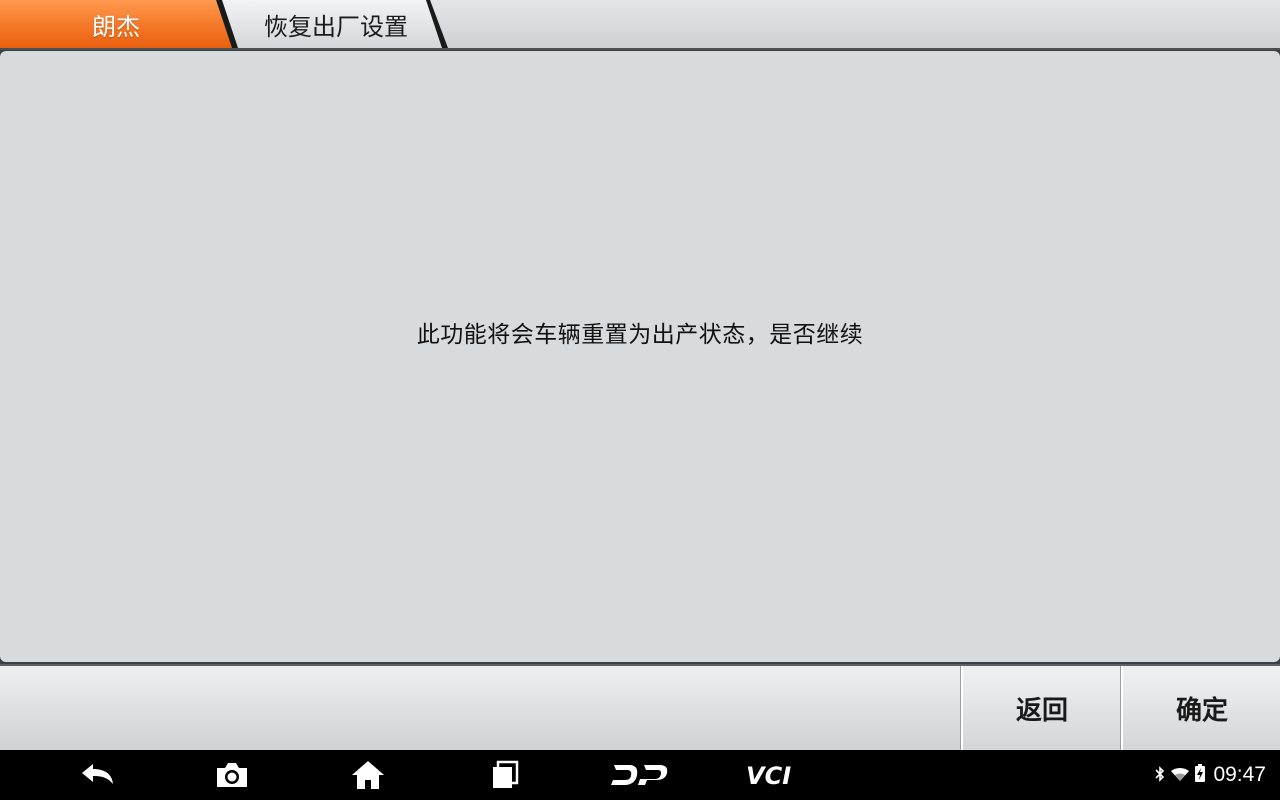 This screenshot has height=800, width=1280. Describe the element at coordinates (1180, 775) in the screenshot. I see `wifi-icon` at that location.